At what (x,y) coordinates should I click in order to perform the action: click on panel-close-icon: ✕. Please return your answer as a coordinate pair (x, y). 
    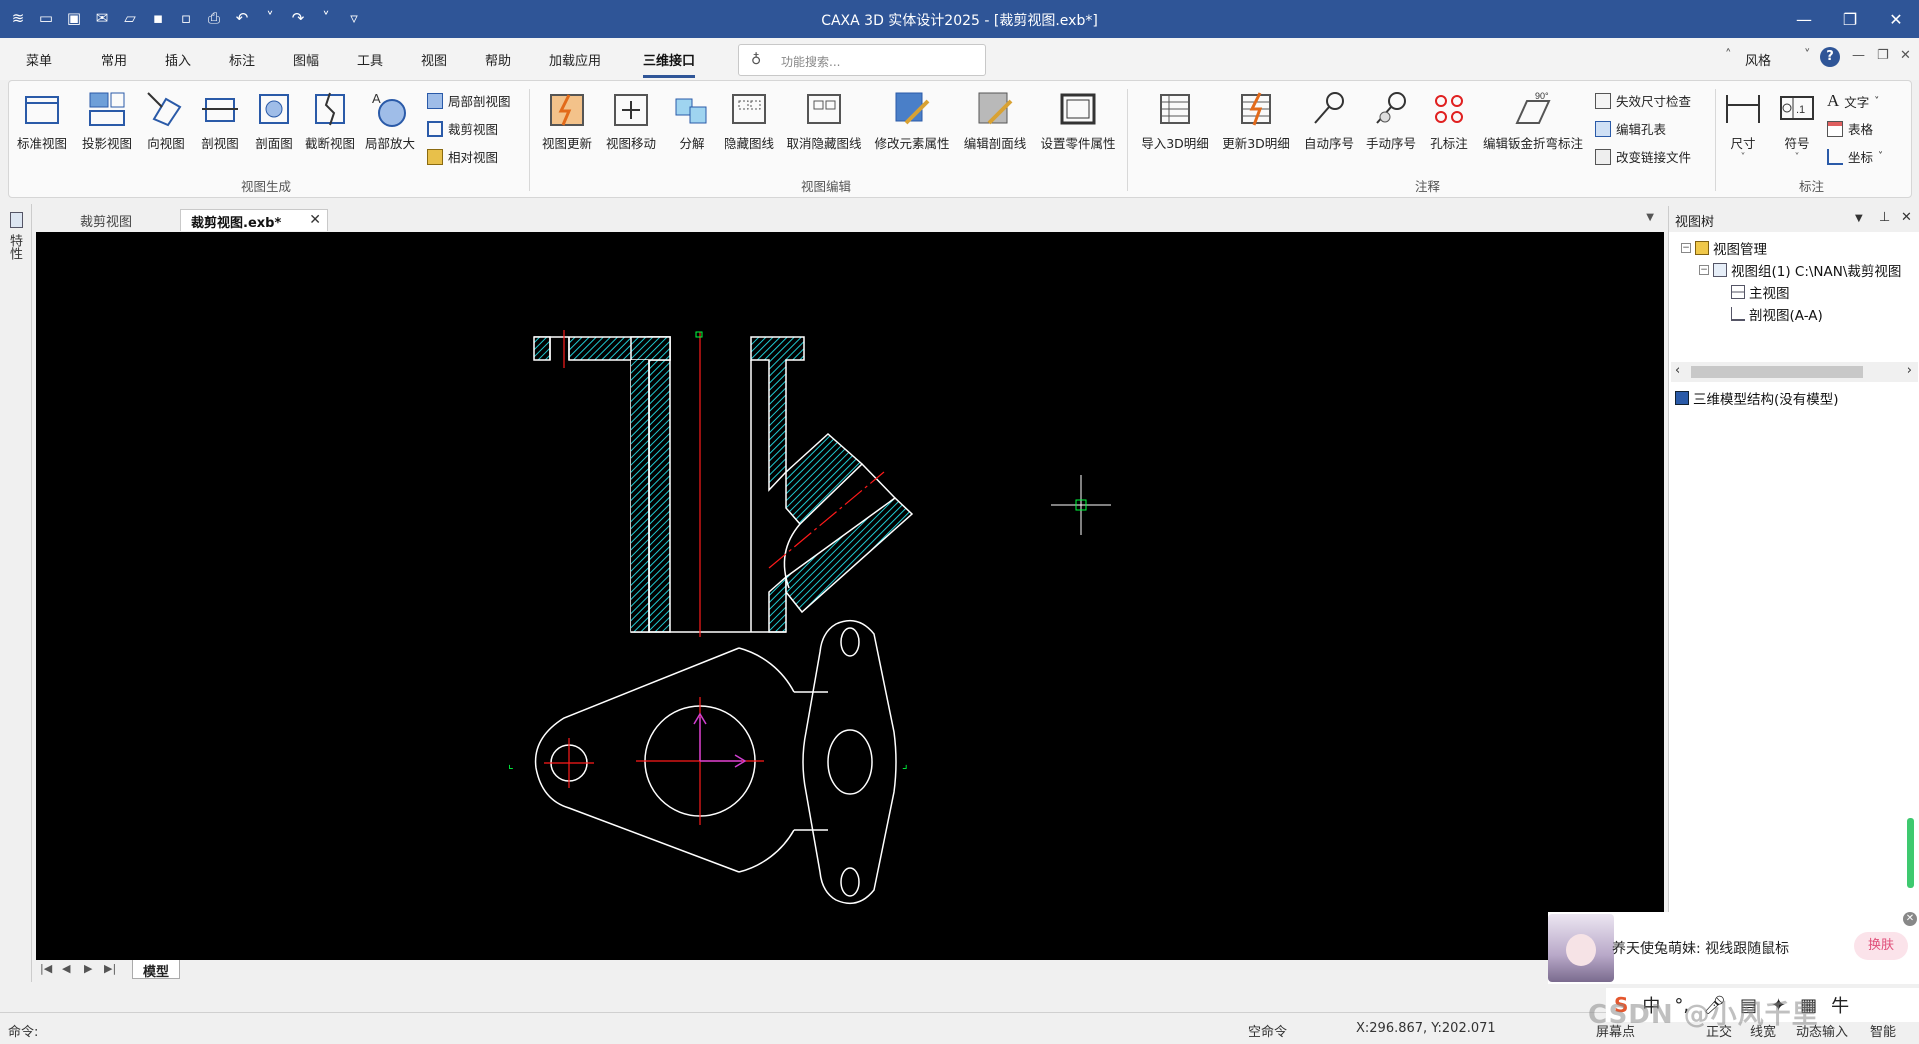
    Looking at the image, I should click on (1906, 217).